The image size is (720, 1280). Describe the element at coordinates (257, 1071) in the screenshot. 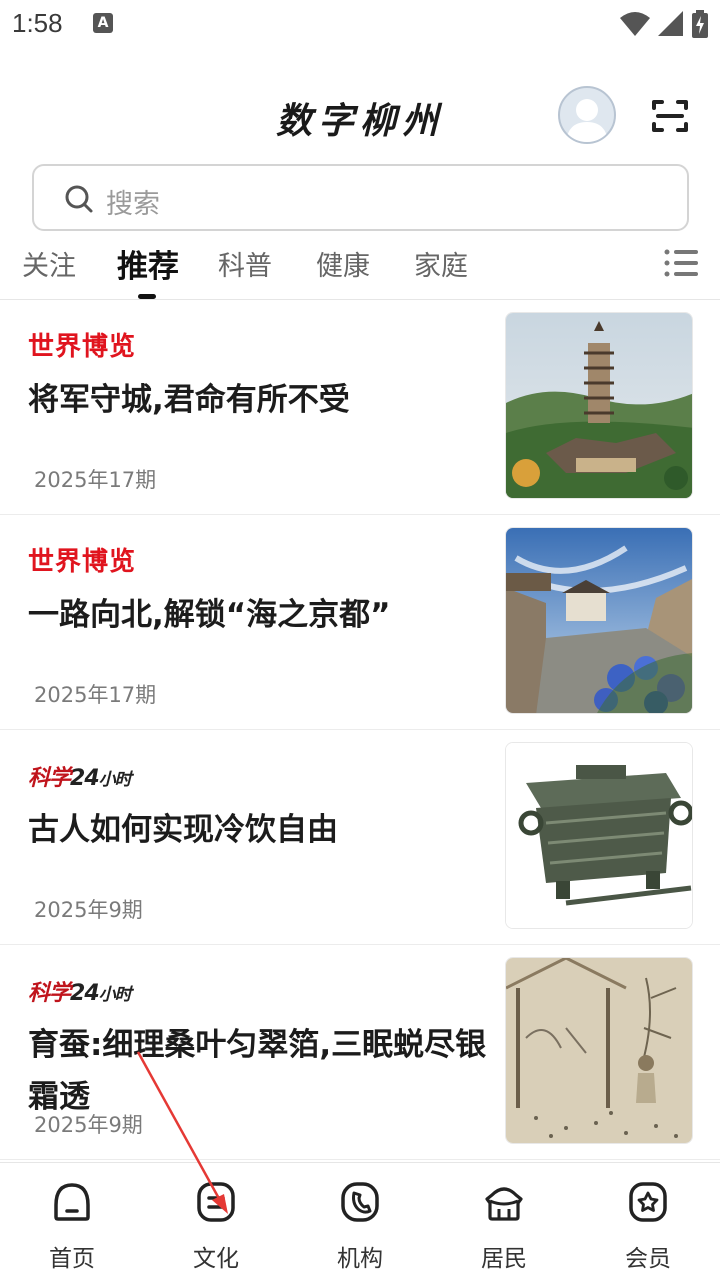

I see `article-title: 育蚕:细理桑叶匀翠箔,三眠蜕尽银霜透` at that location.